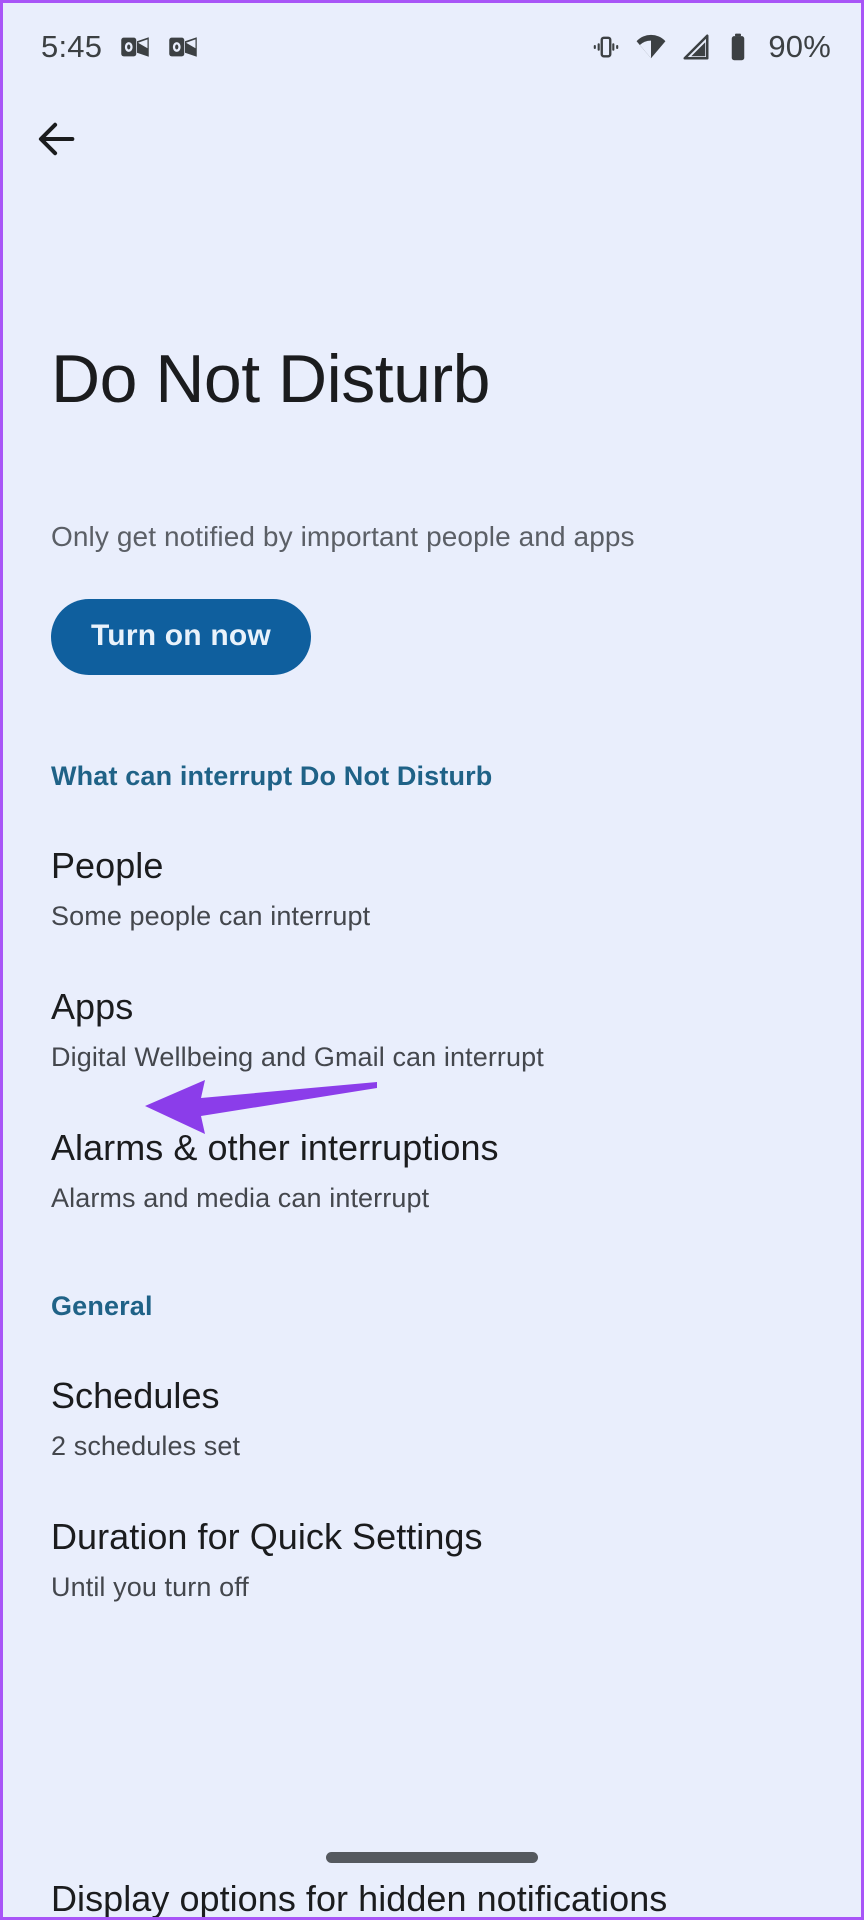 This screenshot has height=1920, width=864. Describe the element at coordinates (359, 1898) in the screenshot. I see `list-item-title: Display options for hidden notifications` at that location.